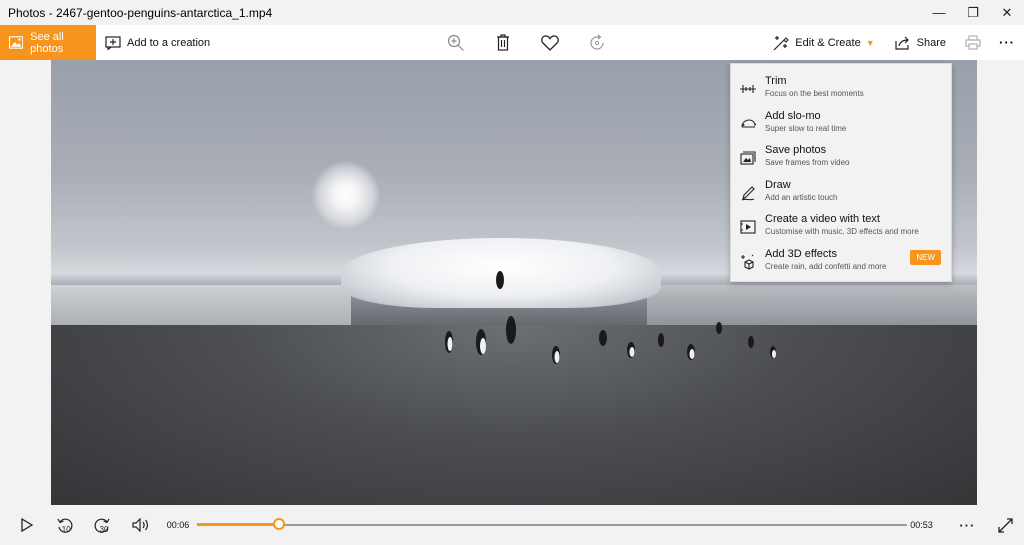 The width and height of the screenshot is (1024, 545). Describe the element at coordinates (66, 529) in the screenshot. I see `rewind-seconds: 10` at that location.